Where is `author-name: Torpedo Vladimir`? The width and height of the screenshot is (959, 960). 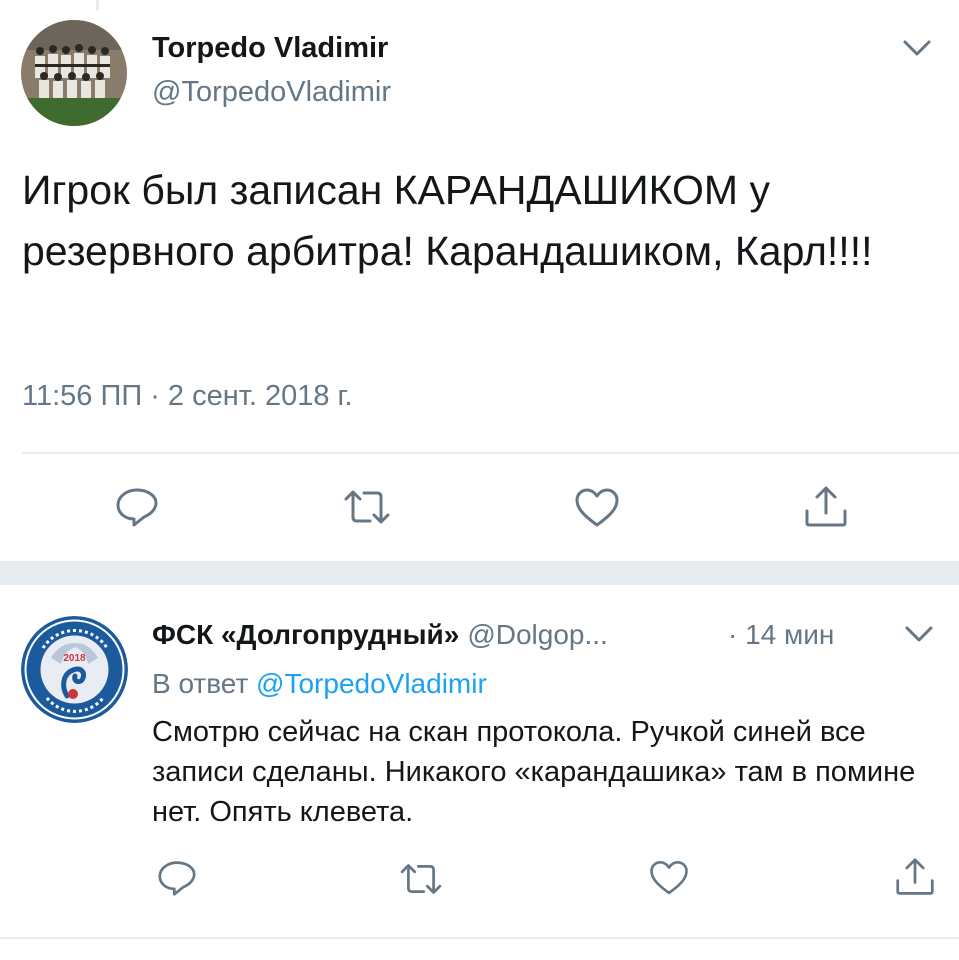 author-name: Torpedo Vladimir is located at coordinates (270, 48).